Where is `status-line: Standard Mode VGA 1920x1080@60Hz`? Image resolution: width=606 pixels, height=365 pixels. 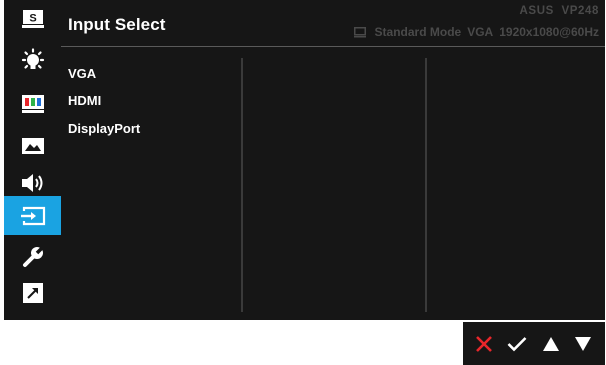 status-line: Standard Mode VGA 1920x1080@60Hz is located at coordinates (476, 32).